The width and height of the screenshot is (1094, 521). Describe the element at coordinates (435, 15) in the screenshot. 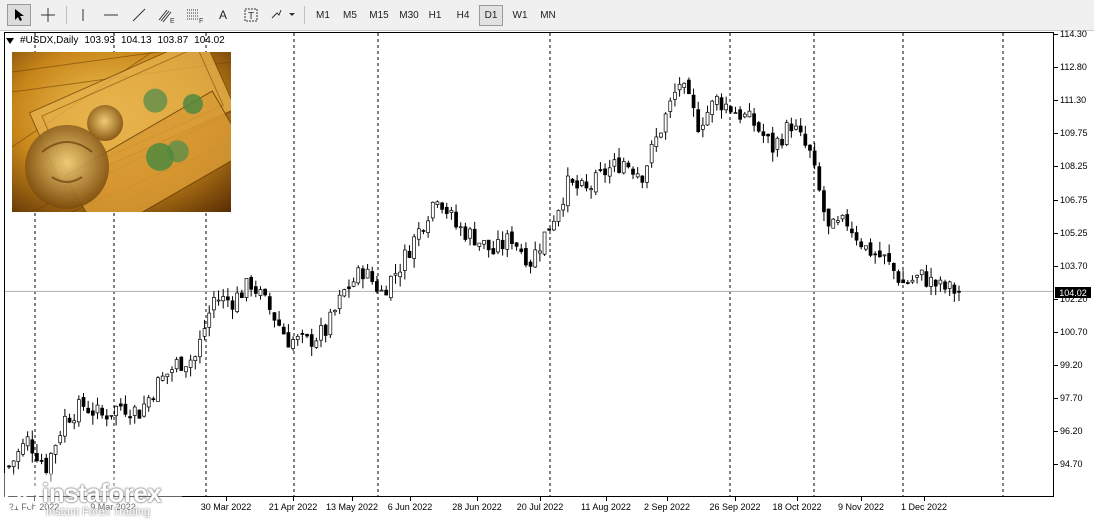

I see `timeframe-h1: H1` at that location.